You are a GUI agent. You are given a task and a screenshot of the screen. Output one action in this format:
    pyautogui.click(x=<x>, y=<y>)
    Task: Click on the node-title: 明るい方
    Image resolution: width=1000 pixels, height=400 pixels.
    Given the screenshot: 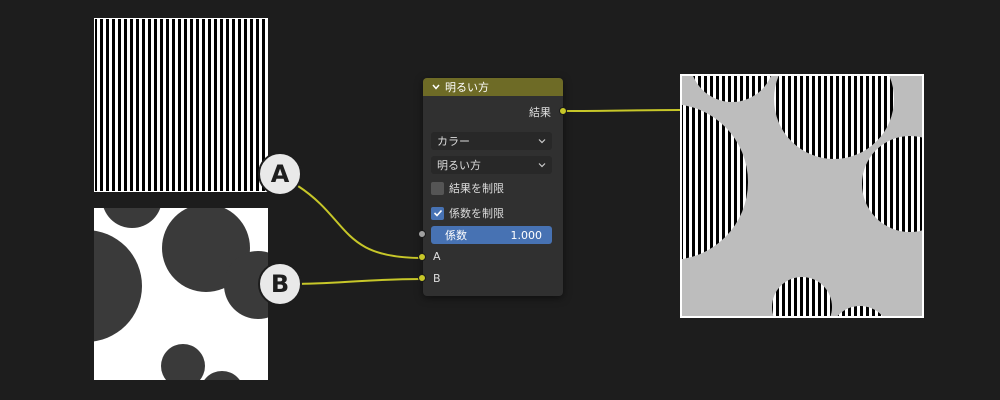 What is the action you would take?
    pyautogui.click(x=467, y=87)
    